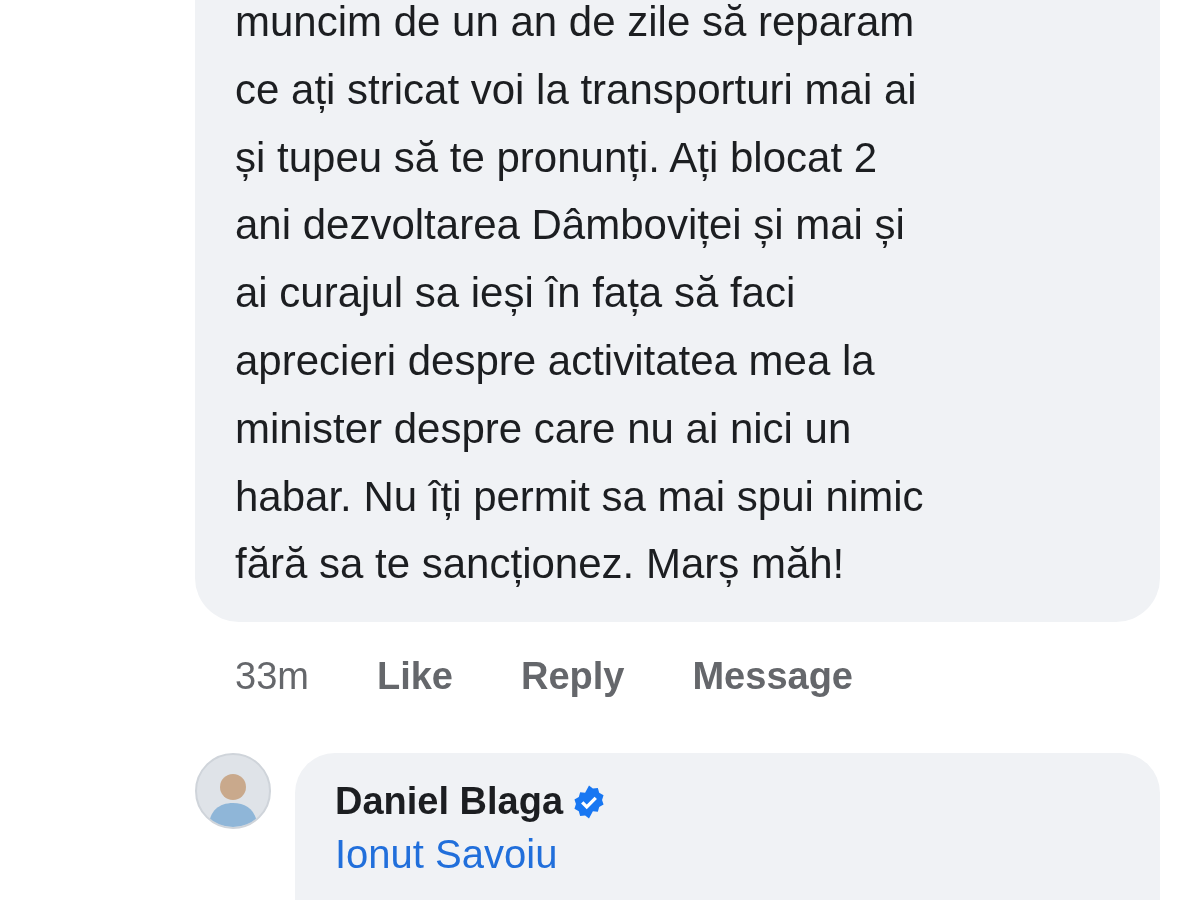  Describe the element at coordinates (747, 854) in the screenshot. I see `mention-link: Ionut Savoiu` at that location.